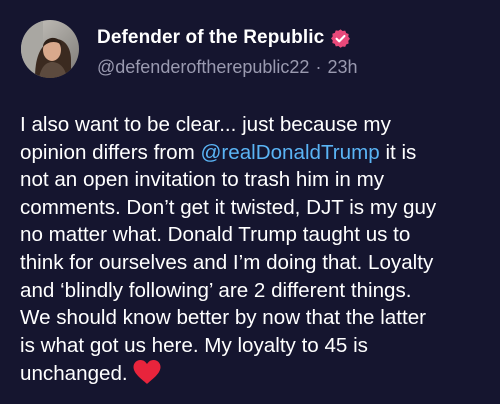 This screenshot has height=404, width=500. I want to click on verified-check-badge-icon, so click(340, 38).